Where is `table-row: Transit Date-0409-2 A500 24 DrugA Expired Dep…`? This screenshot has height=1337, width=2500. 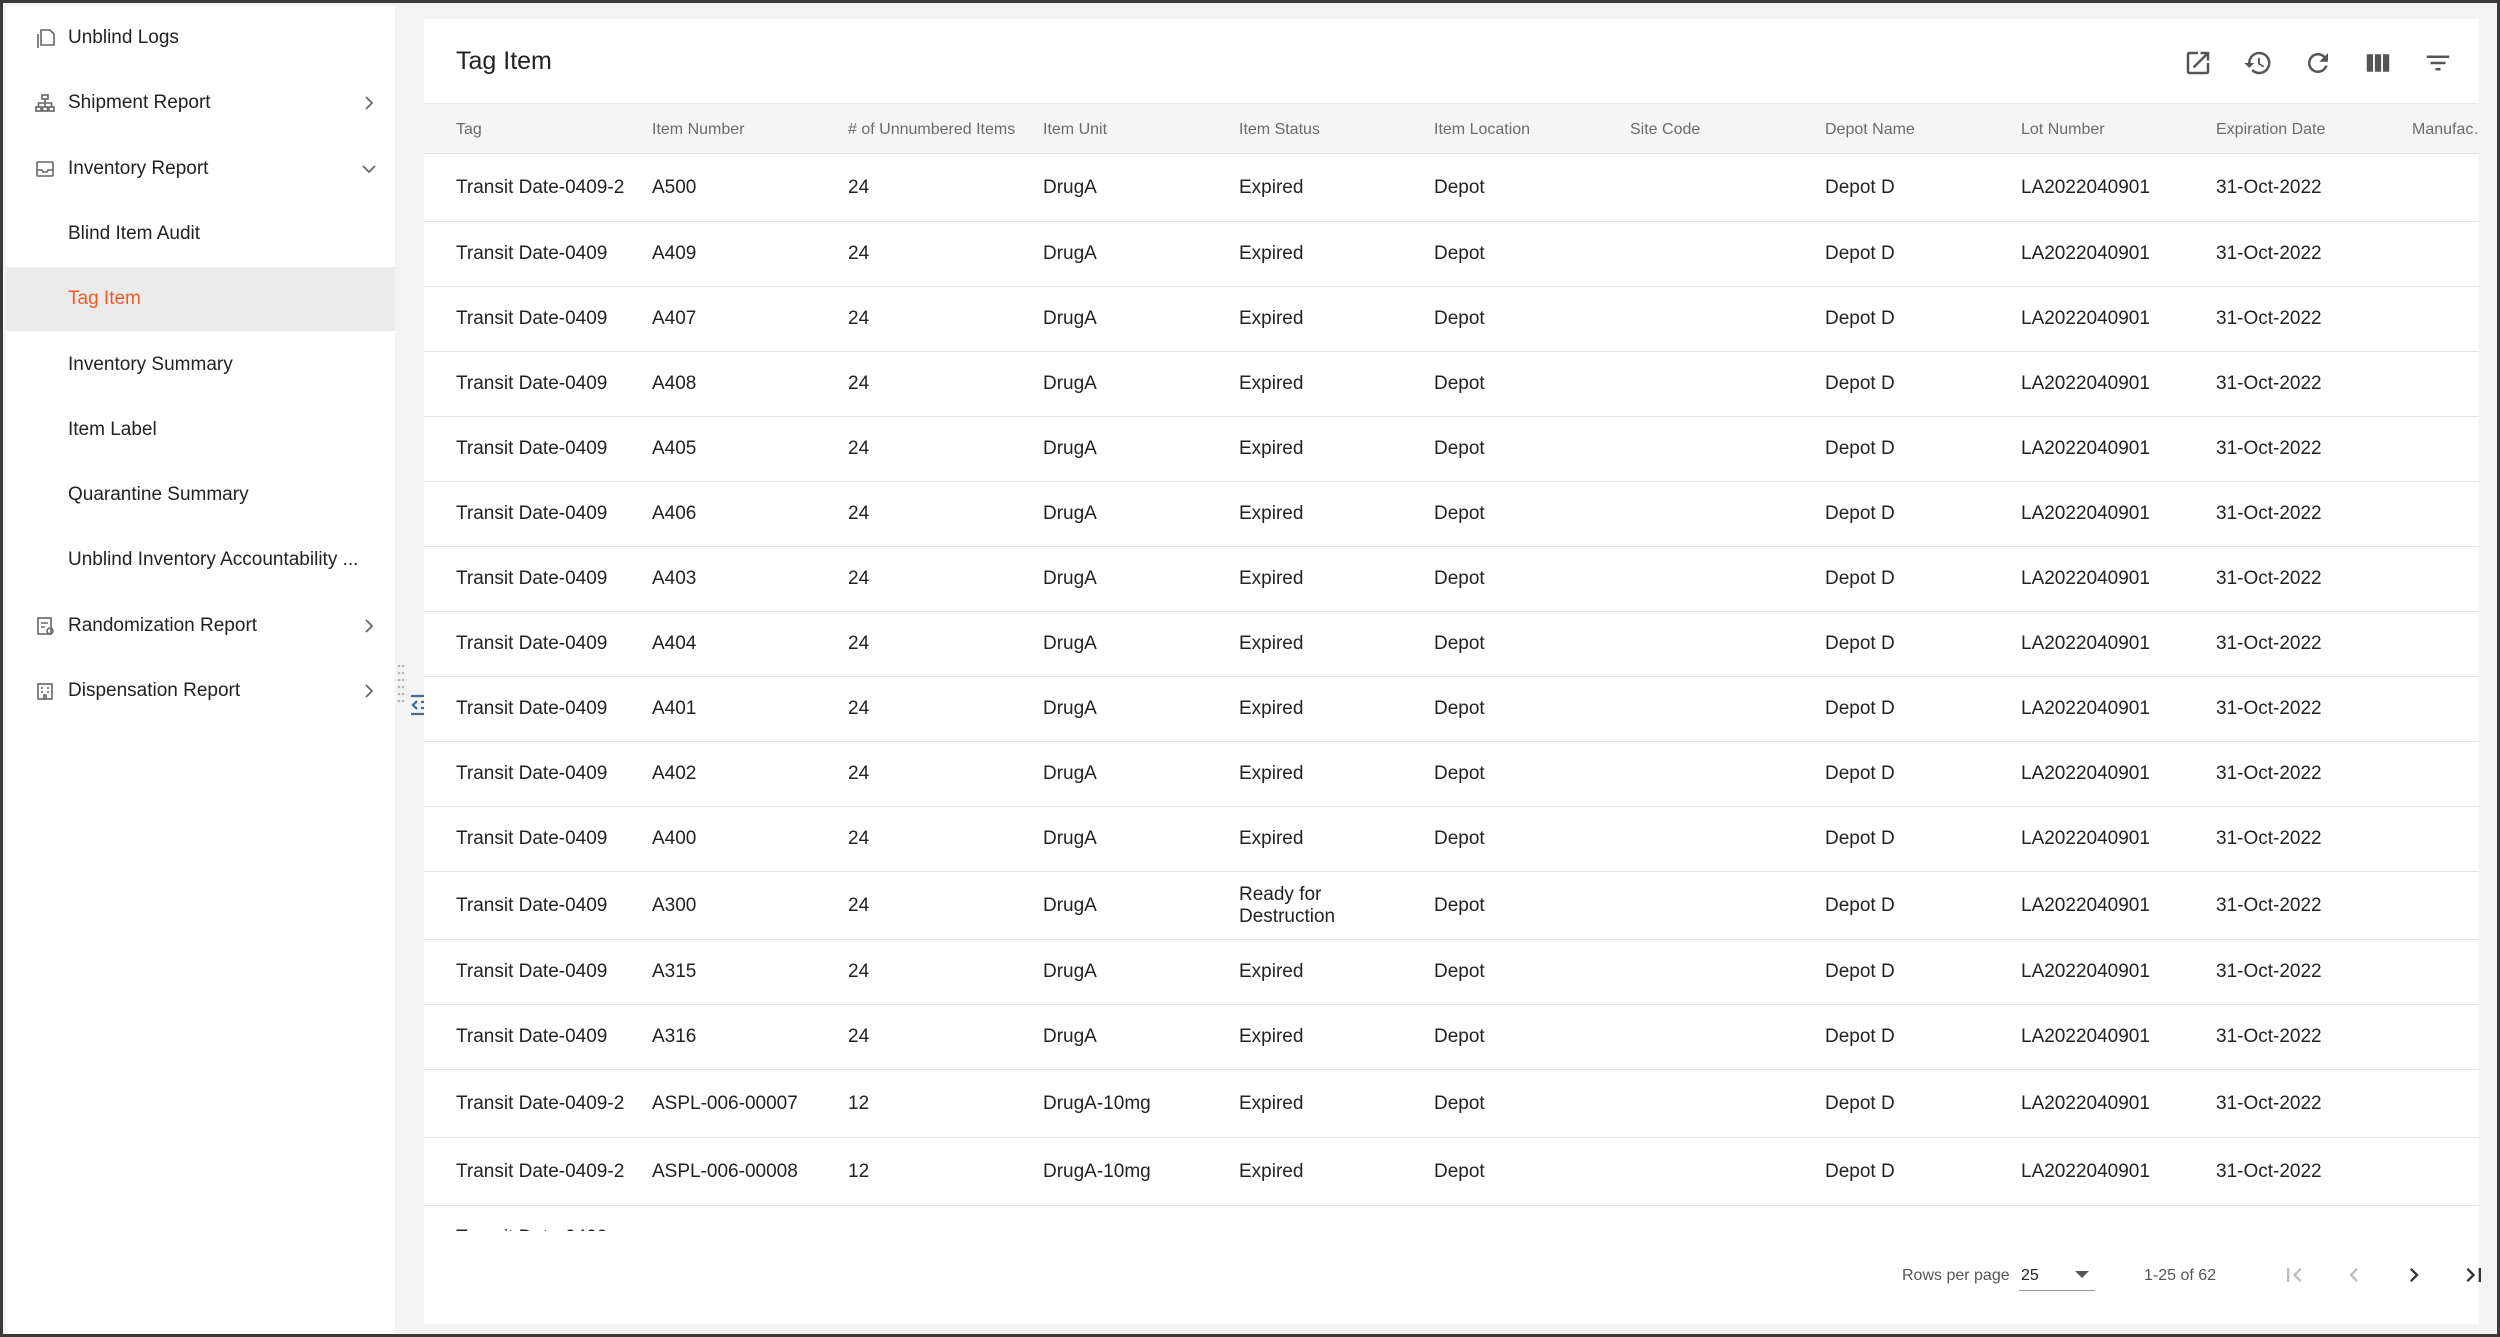
table-row: Transit Date-0409-2 A500 24 DrugA Expired Dep… is located at coordinates (1451, 188).